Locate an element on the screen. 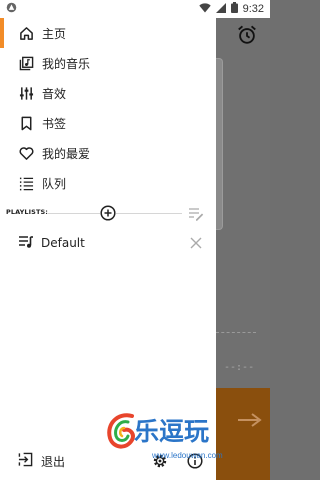  edit-list-icon is located at coordinates (196, 214).